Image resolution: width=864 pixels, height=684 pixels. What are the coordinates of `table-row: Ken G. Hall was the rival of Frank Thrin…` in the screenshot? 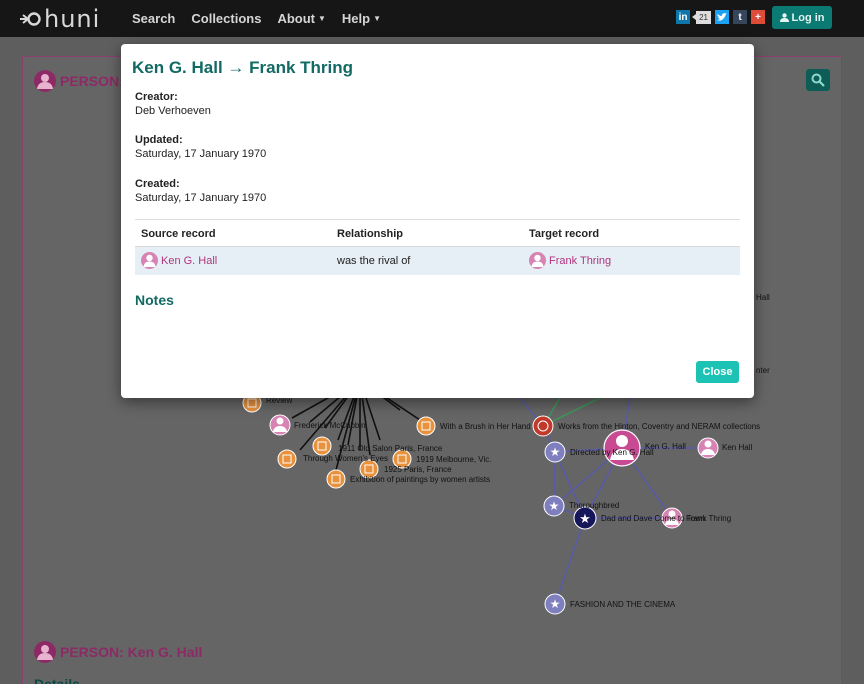 It's located at (437, 261).